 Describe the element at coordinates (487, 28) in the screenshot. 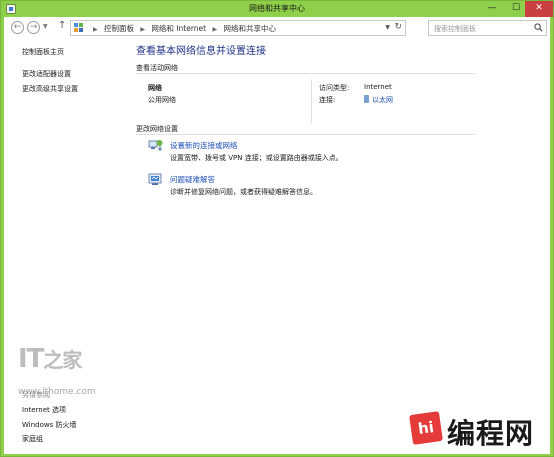

I see `search-box: 搜索控制面板` at that location.